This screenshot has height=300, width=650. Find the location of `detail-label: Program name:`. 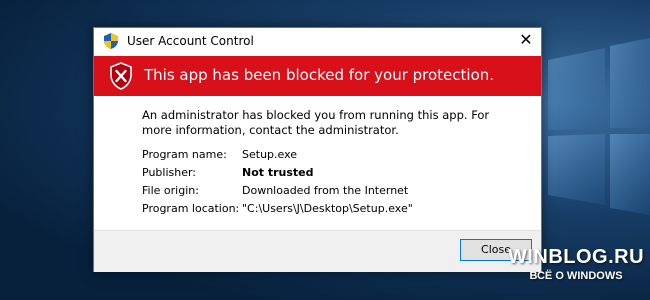

detail-label: Program name: is located at coordinates (184, 154).